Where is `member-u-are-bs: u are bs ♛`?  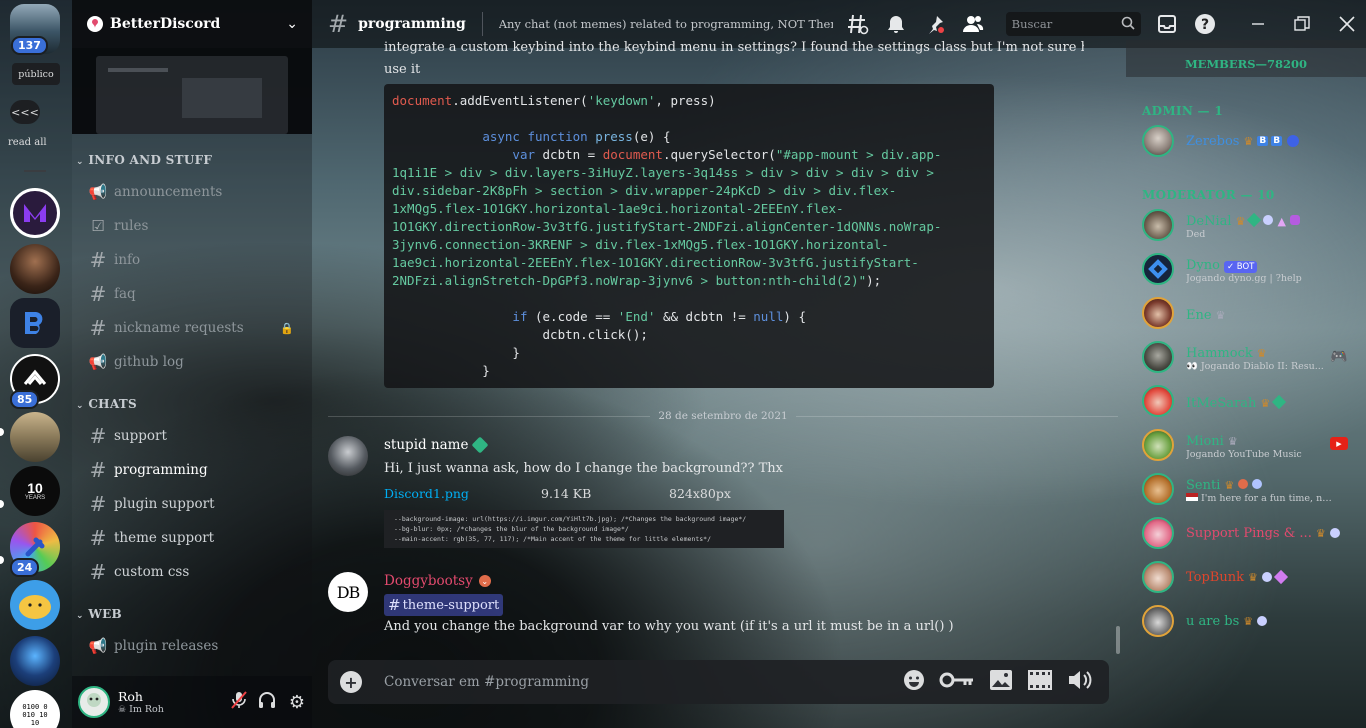
member-u-are-bs: u are bs ♛ is located at coordinates (1247, 621).